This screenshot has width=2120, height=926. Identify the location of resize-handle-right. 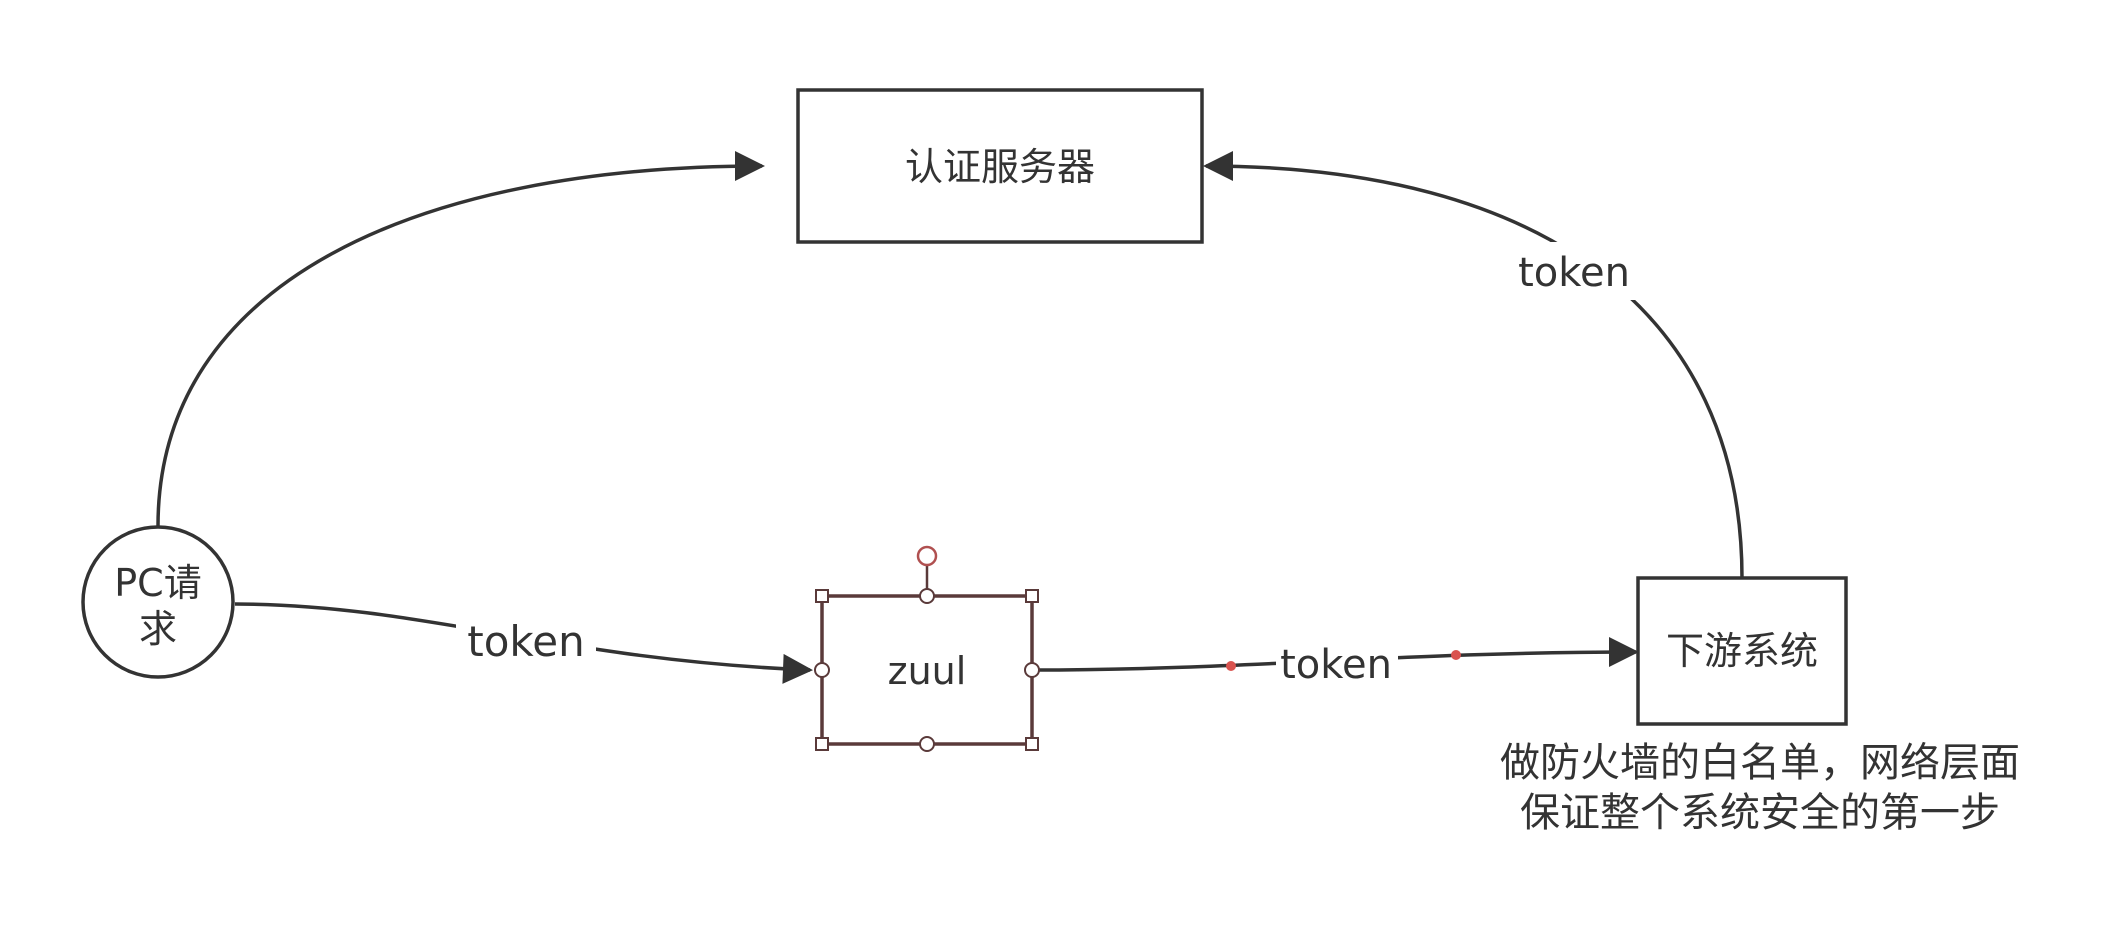
(1032, 670).